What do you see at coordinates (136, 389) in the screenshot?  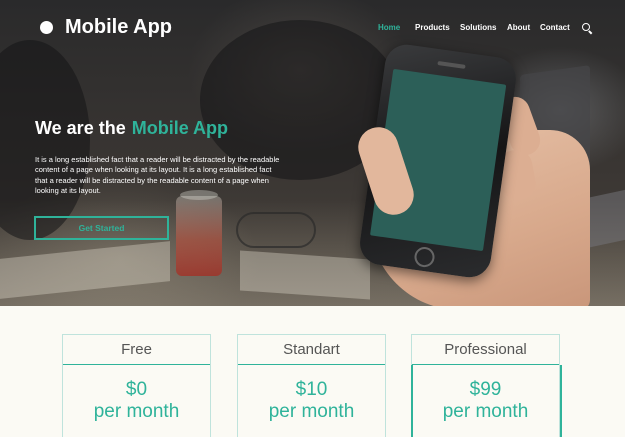 I see `pricing-price: $0` at bounding box center [136, 389].